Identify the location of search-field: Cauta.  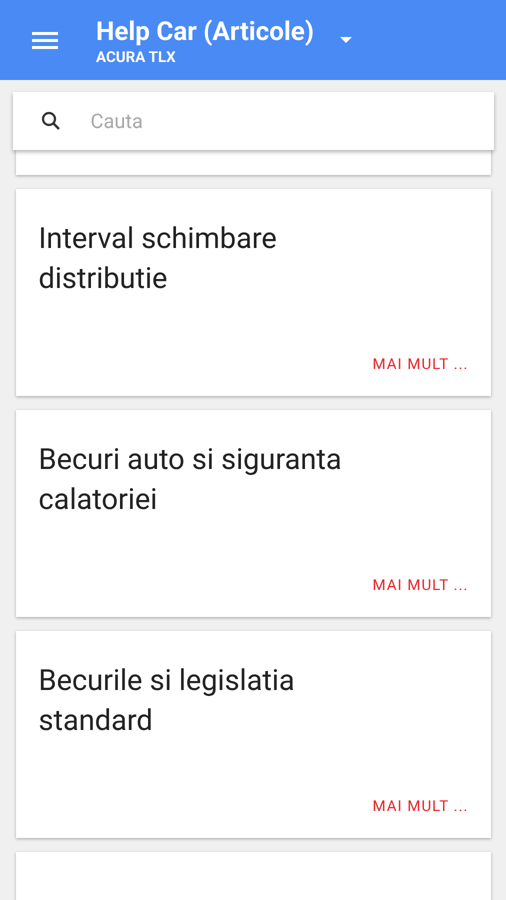
(253, 121).